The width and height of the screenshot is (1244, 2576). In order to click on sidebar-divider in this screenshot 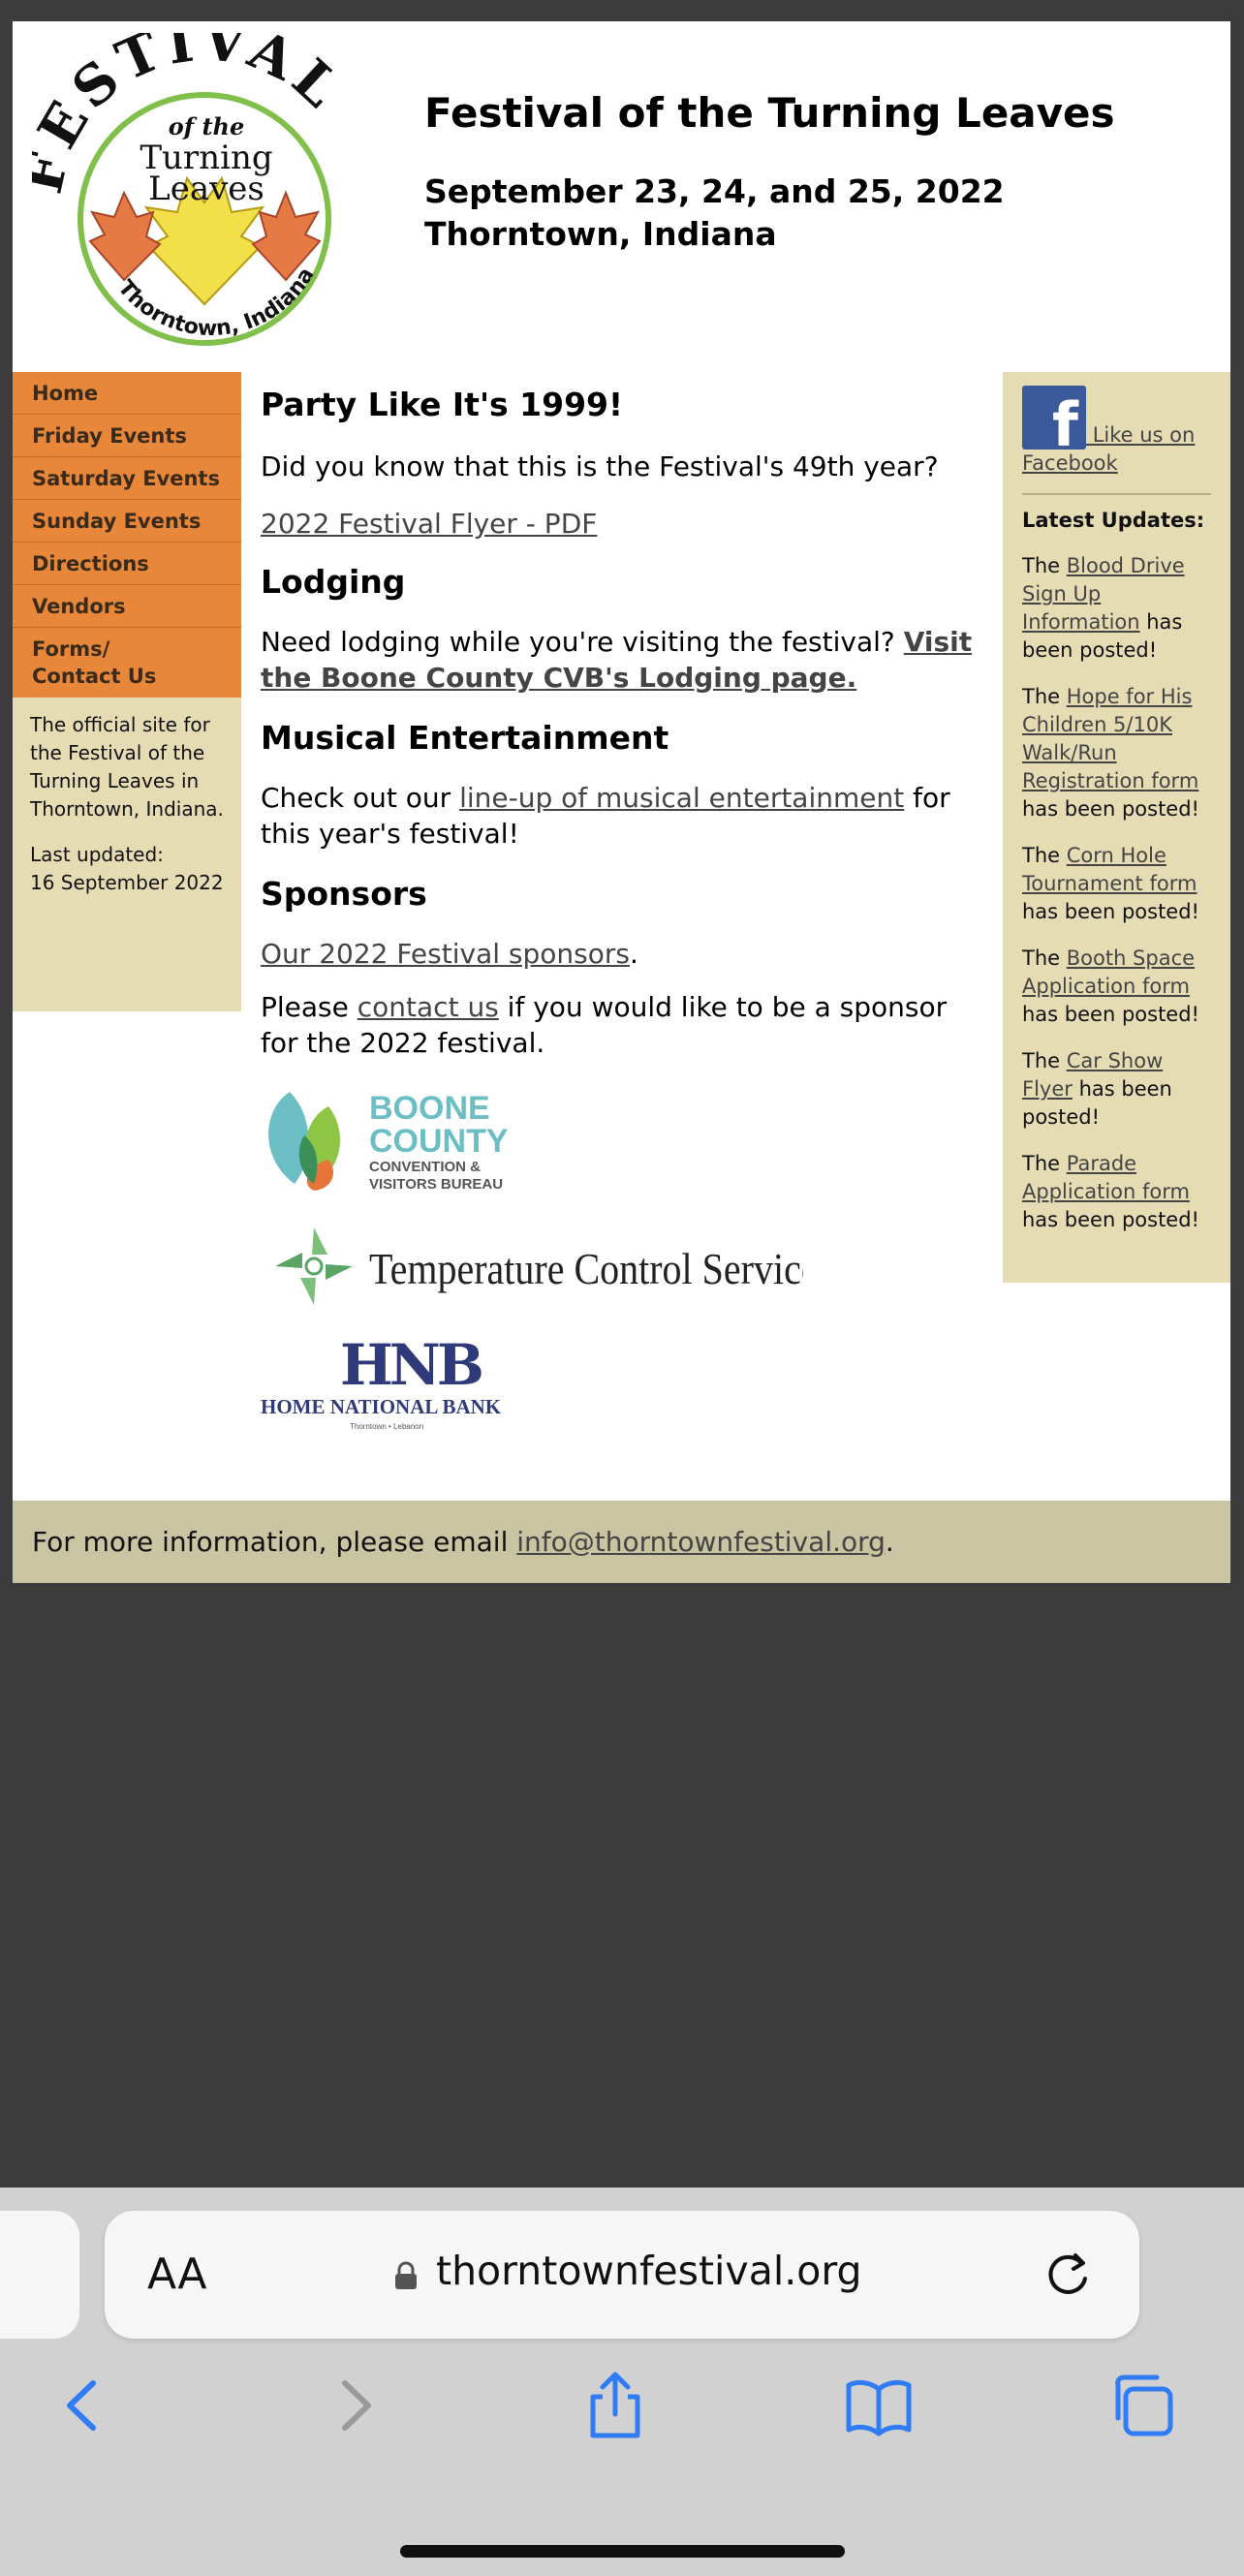, I will do `click(1116, 494)`.